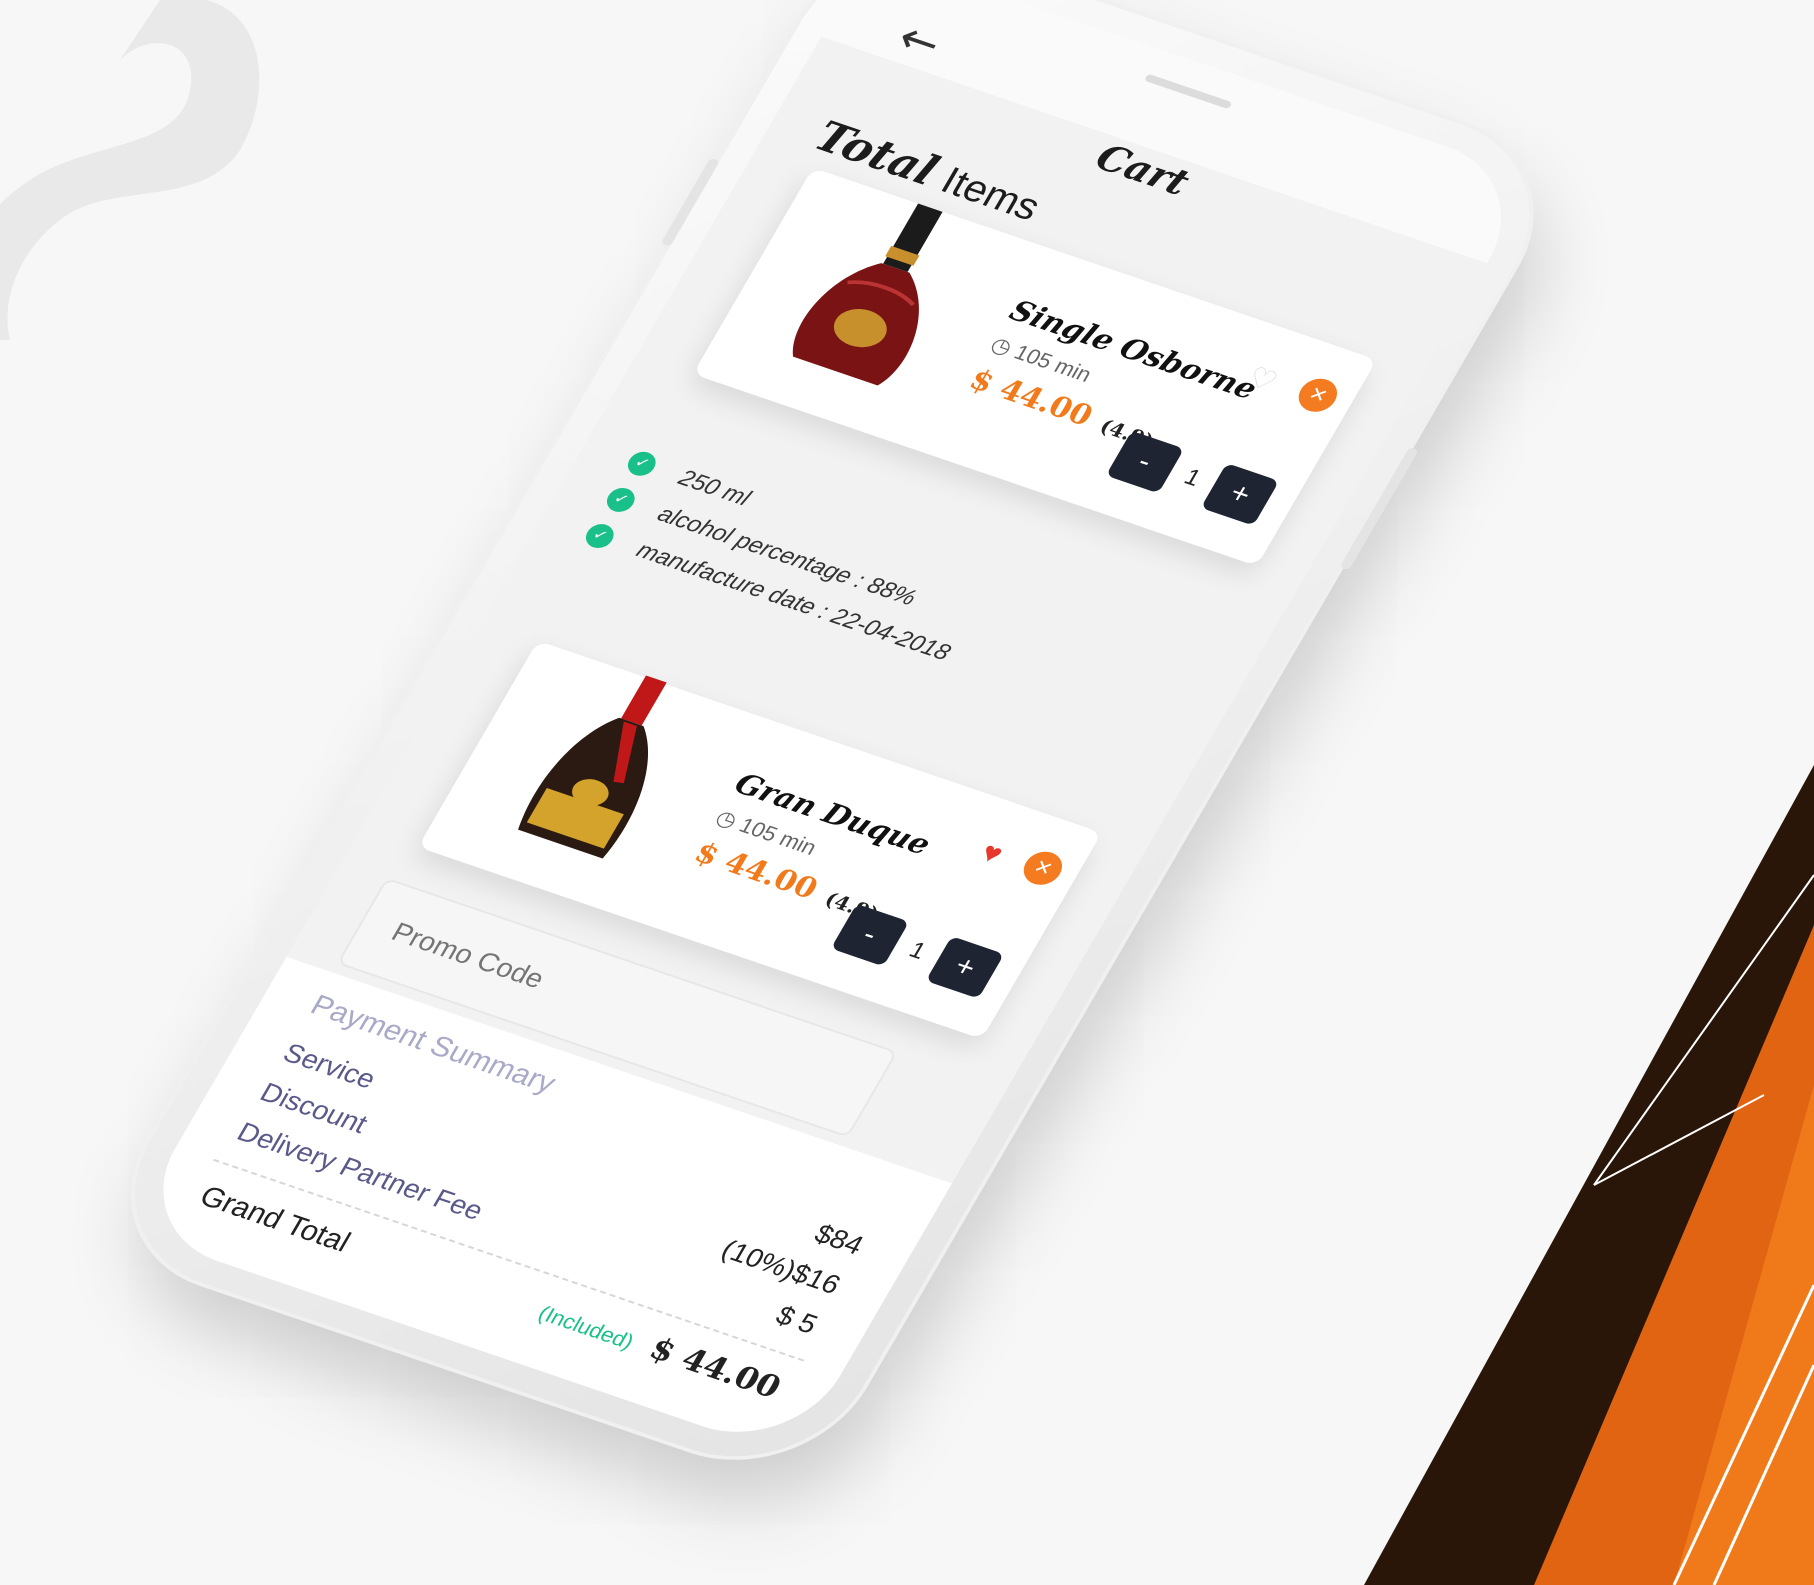 Image resolution: width=1814 pixels, height=1585 pixels. I want to click on summary-value: $84, so click(839, 1239).